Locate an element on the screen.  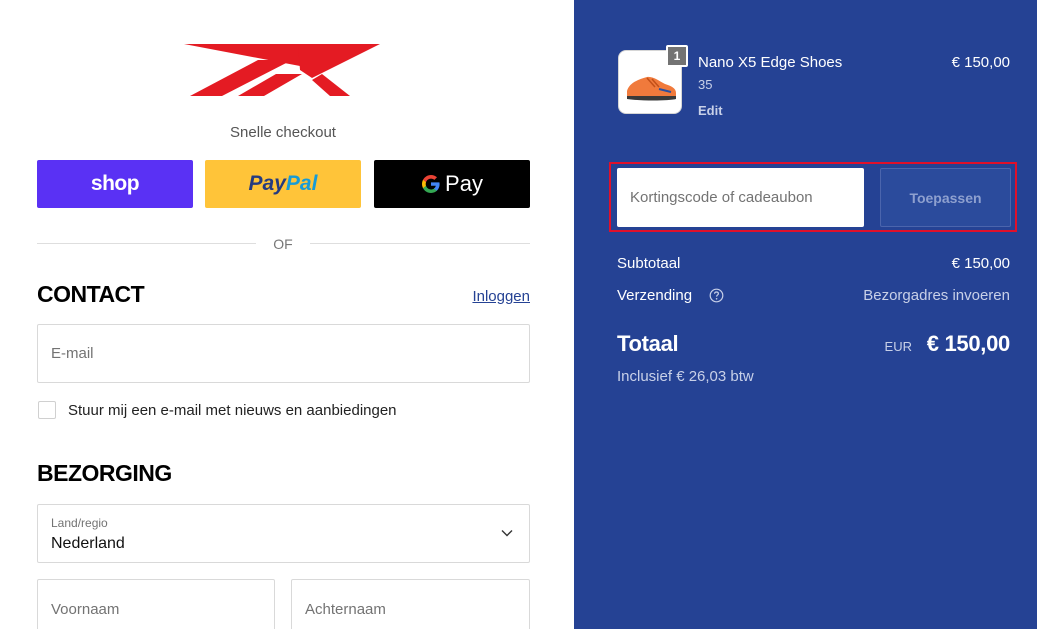
email-field is located at coordinates (283, 353).